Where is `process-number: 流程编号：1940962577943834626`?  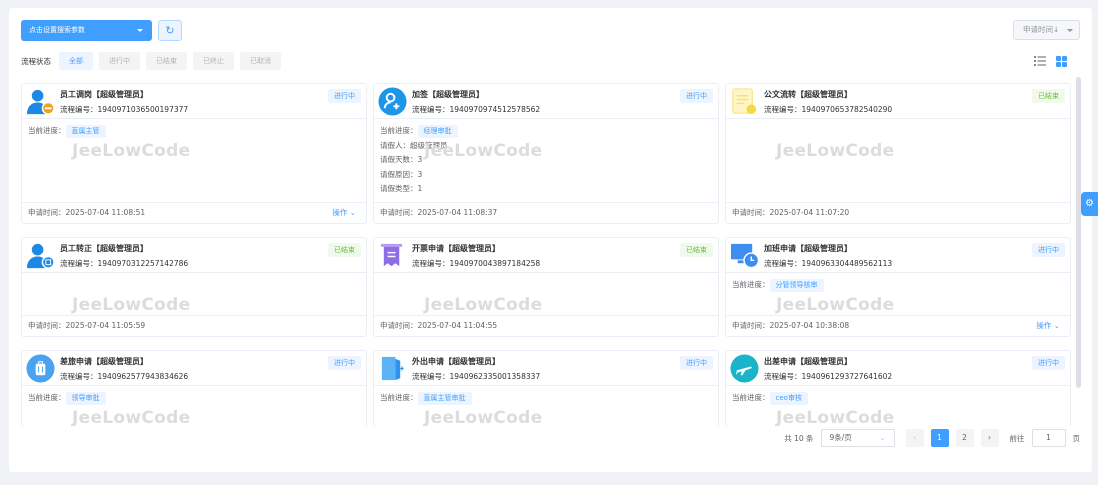
process-number: 流程编号：1940962577943834626 is located at coordinates (124, 376).